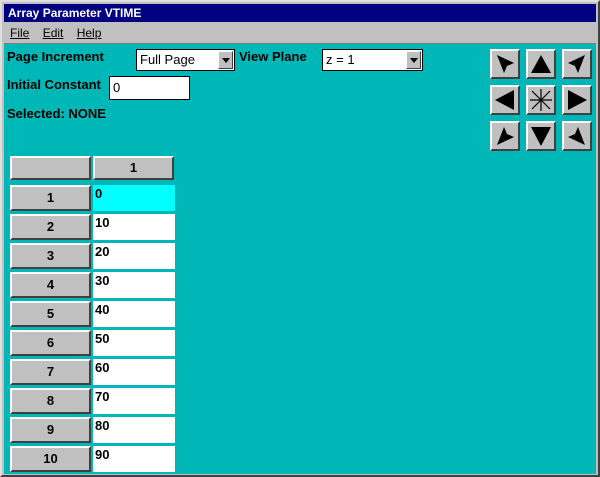 This screenshot has height=477, width=600. I want to click on nav-up-left-button, so click(505, 64).